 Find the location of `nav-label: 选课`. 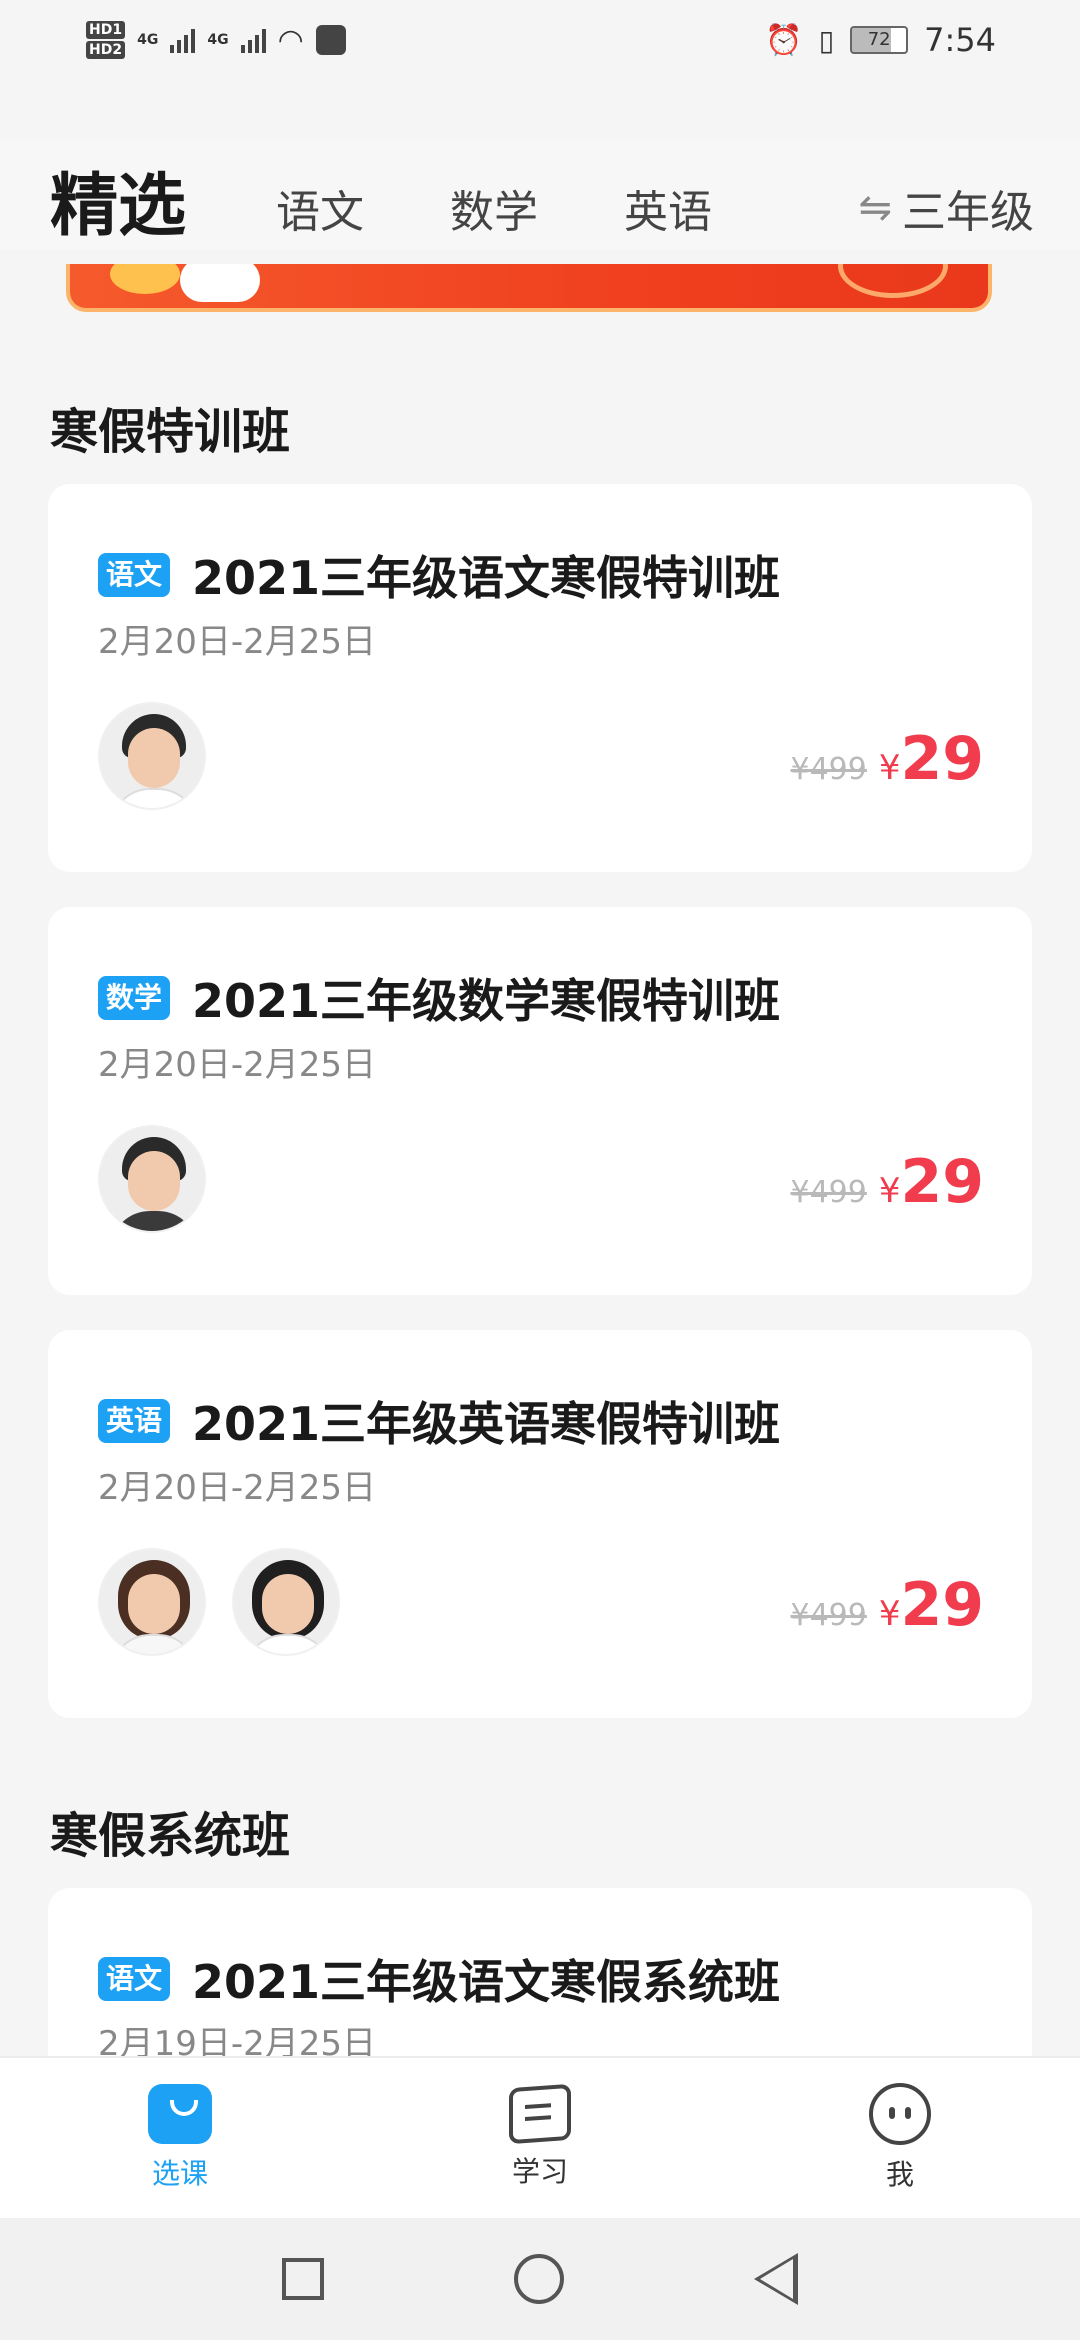

nav-label: 选课 is located at coordinates (179, 2173).